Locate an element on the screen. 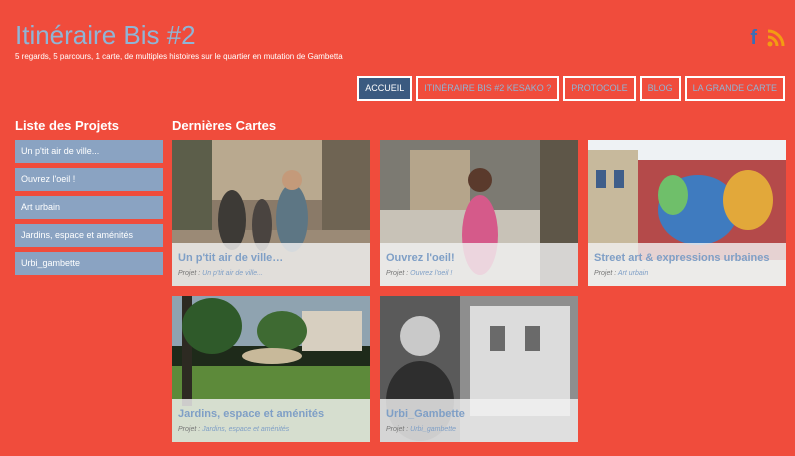  map-card: Urbi_Gambette Projet : Urbi_gambette is located at coordinates (479, 369).